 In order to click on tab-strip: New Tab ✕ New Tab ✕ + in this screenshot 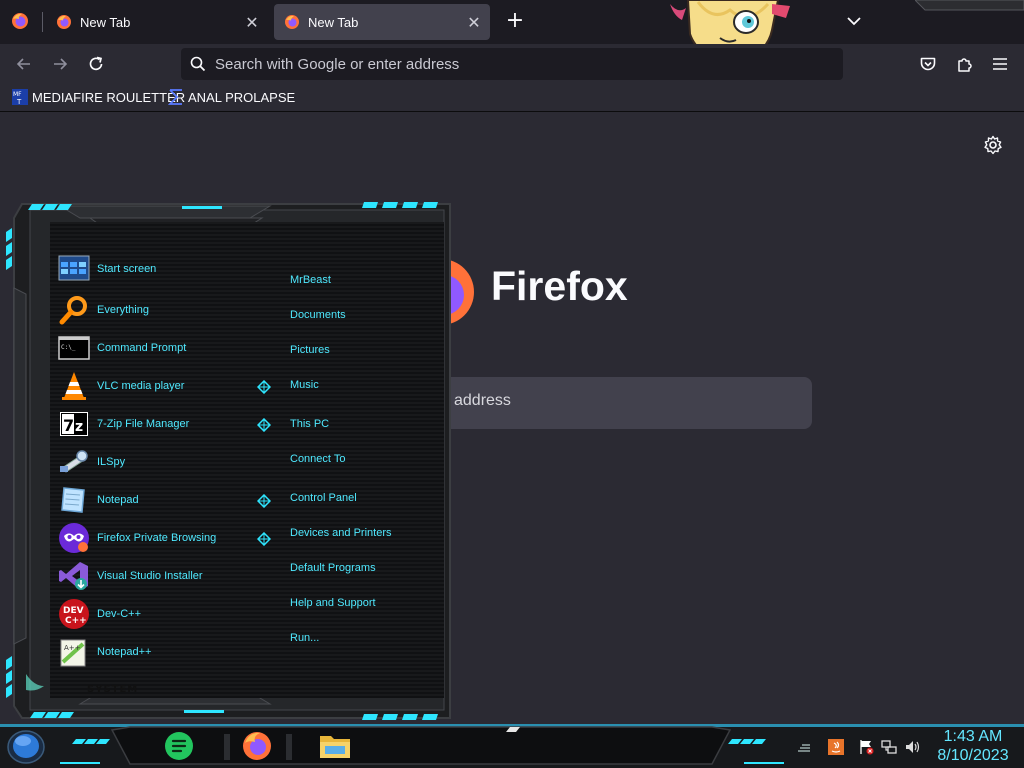, I will do `click(512, 31)`.